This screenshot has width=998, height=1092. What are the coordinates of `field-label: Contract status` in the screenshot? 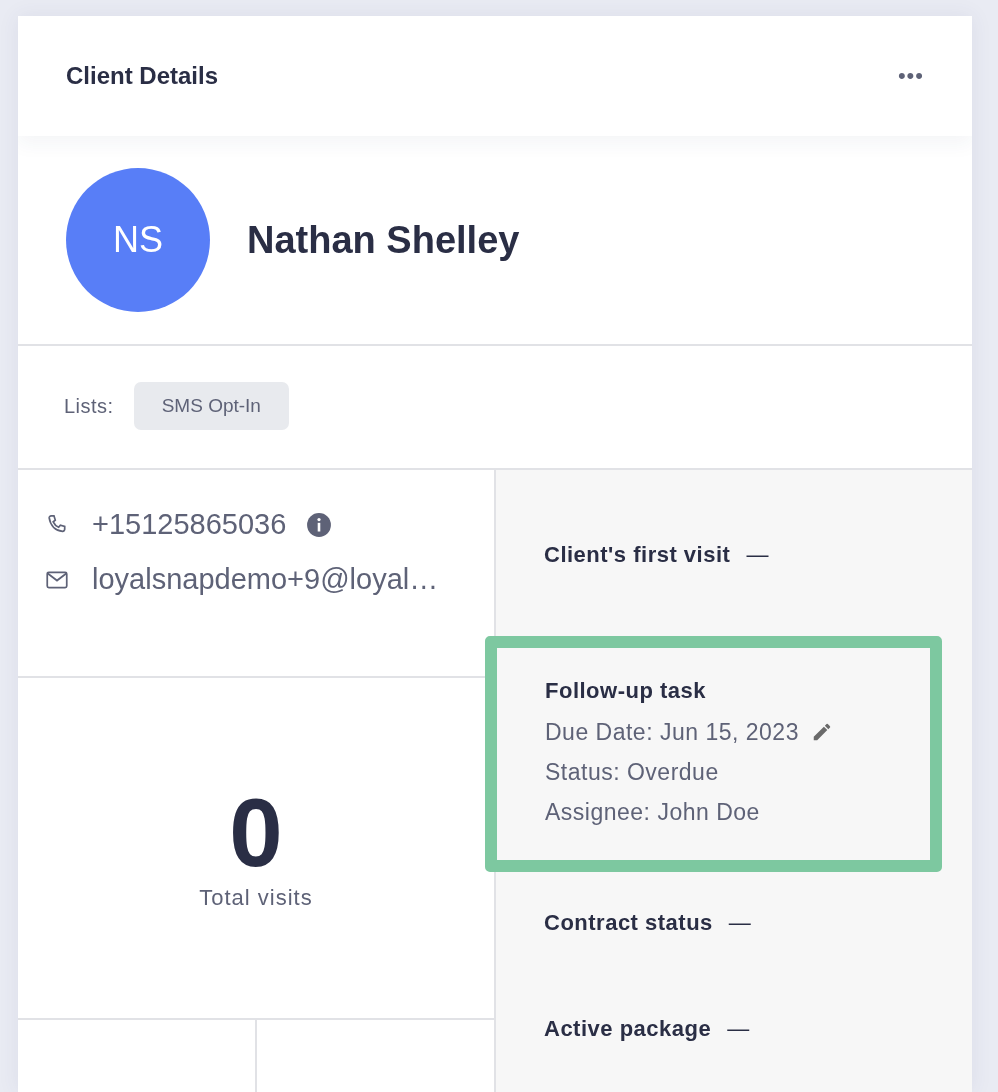 It's located at (628, 923).